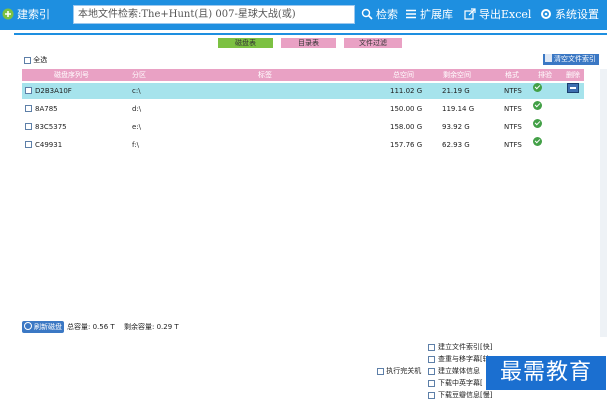 The image size is (607, 403). What do you see at coordinates (8, 14) in the screenshot?
I see `plus-icon` at bounding box center [8, 14].